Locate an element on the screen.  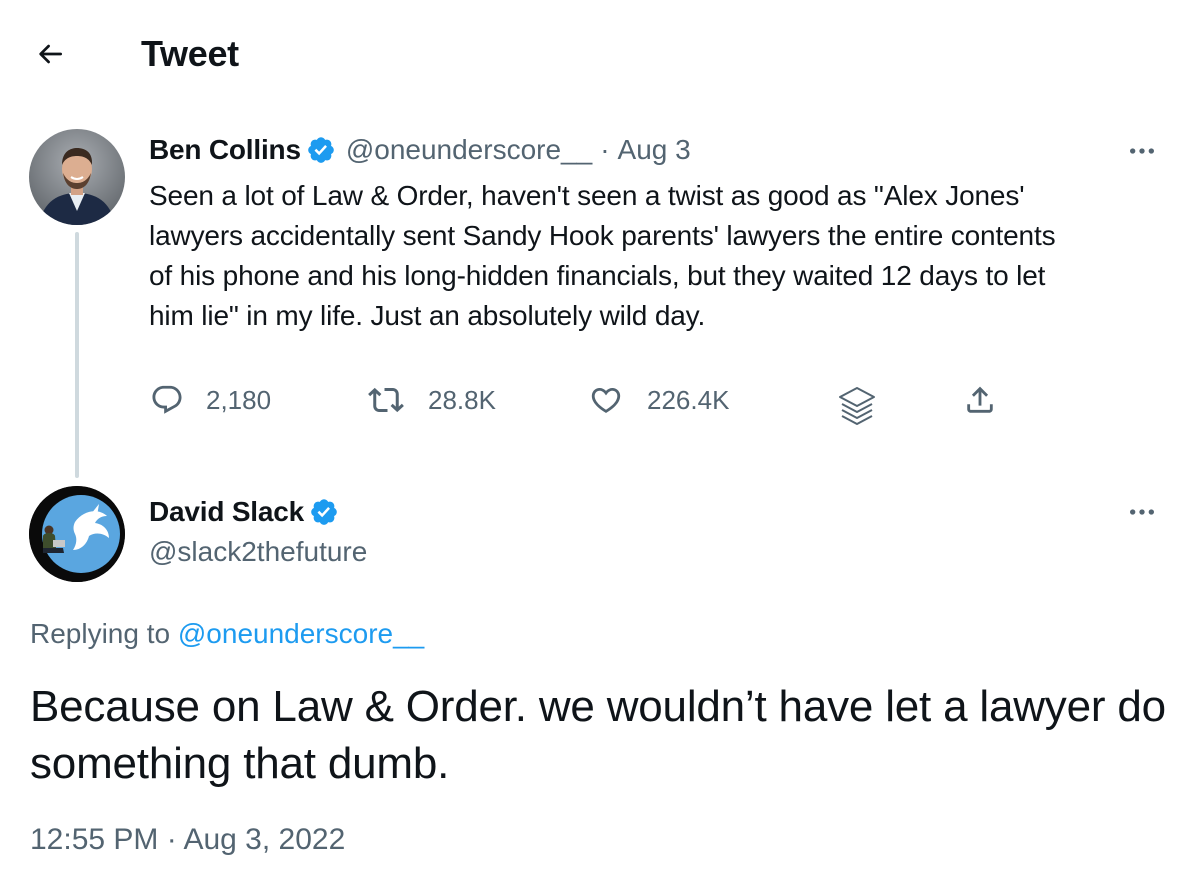
like-button: 226.4K is located at coordinates (659, 400).